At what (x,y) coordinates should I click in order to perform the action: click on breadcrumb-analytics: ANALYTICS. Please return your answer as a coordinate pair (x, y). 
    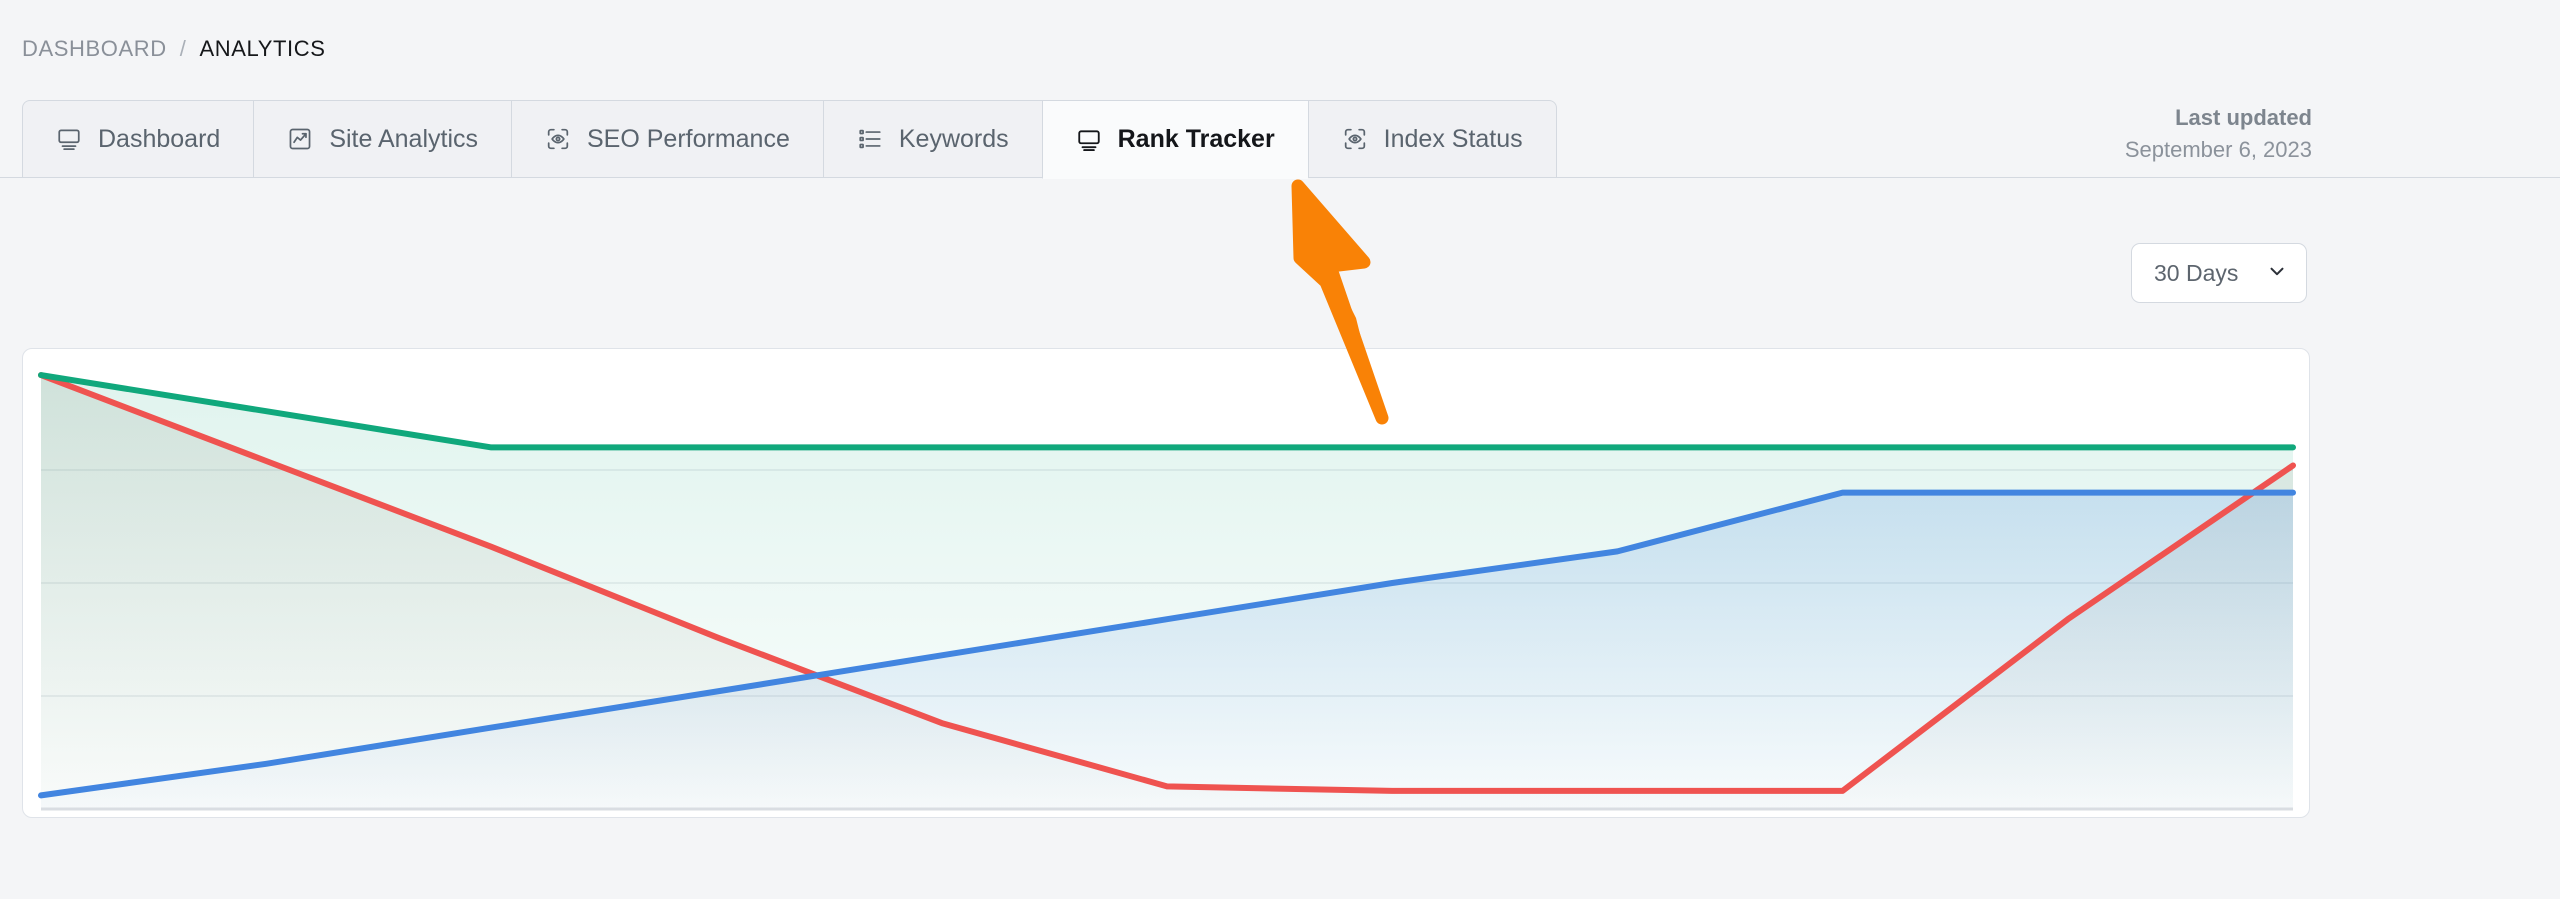
    Looking at the image, I should click on (262, 48).